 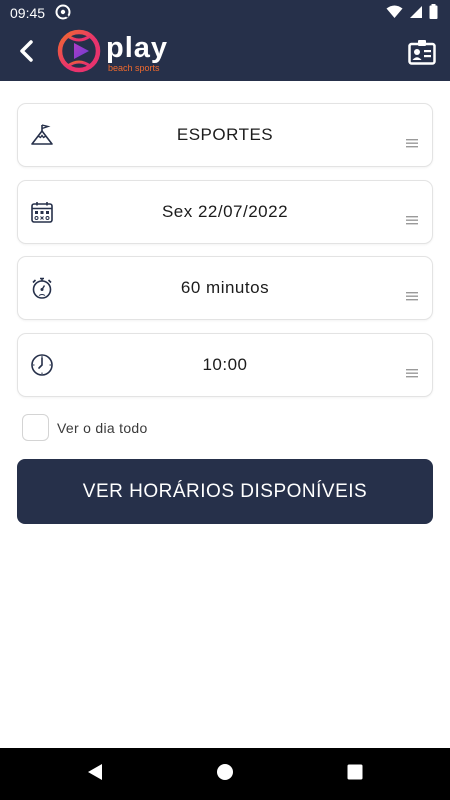 I want to click on recents-square-icon, so click(x=355, y=774).